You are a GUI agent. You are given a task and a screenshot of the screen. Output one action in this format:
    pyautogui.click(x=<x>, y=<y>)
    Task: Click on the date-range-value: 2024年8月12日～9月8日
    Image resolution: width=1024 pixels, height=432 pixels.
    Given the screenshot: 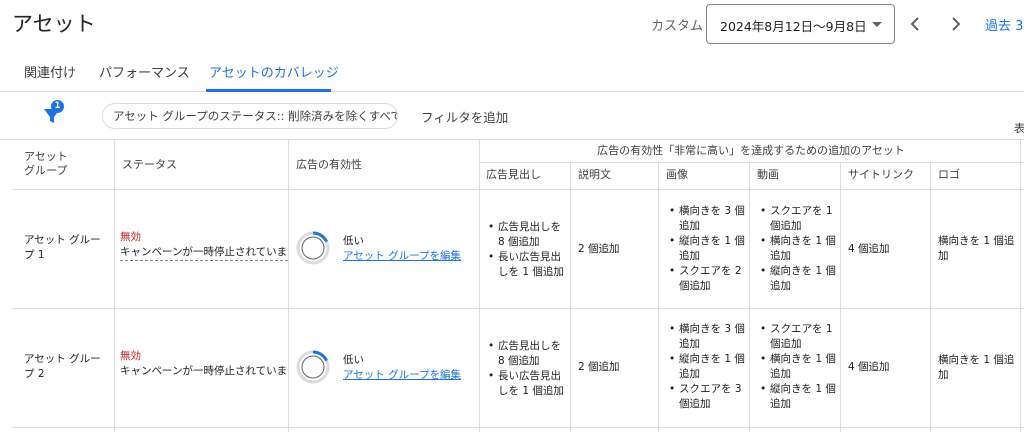 What is the action you would take?
    pyautogui.click(x=793, y=26)
    